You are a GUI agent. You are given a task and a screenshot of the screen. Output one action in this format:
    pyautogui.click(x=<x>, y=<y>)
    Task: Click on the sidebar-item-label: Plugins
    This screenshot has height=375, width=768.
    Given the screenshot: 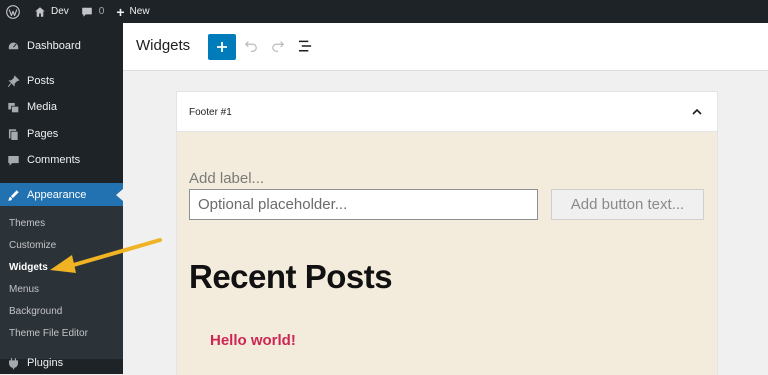 What is the action you would take?
    pyautogui.click(x=45, y=363)
    